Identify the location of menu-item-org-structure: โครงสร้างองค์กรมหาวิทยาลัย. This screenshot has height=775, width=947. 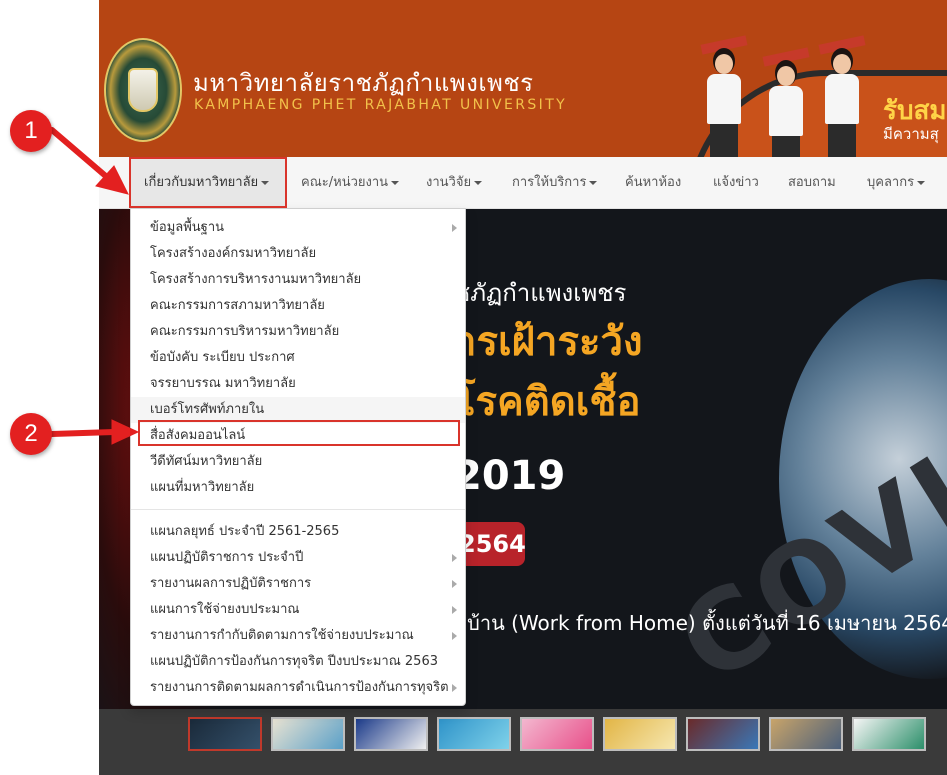
(298, 254).